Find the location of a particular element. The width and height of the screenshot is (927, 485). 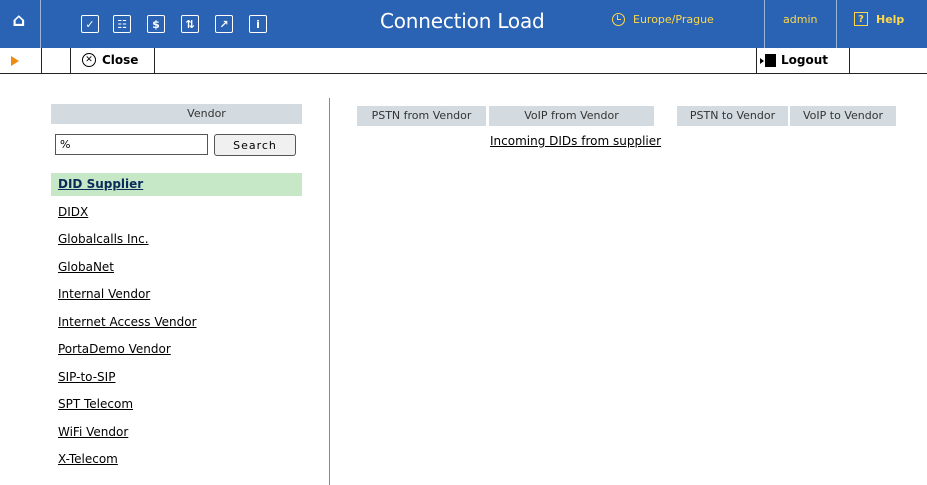

vendor-header: Vendor is located at coordinates (176, 114).